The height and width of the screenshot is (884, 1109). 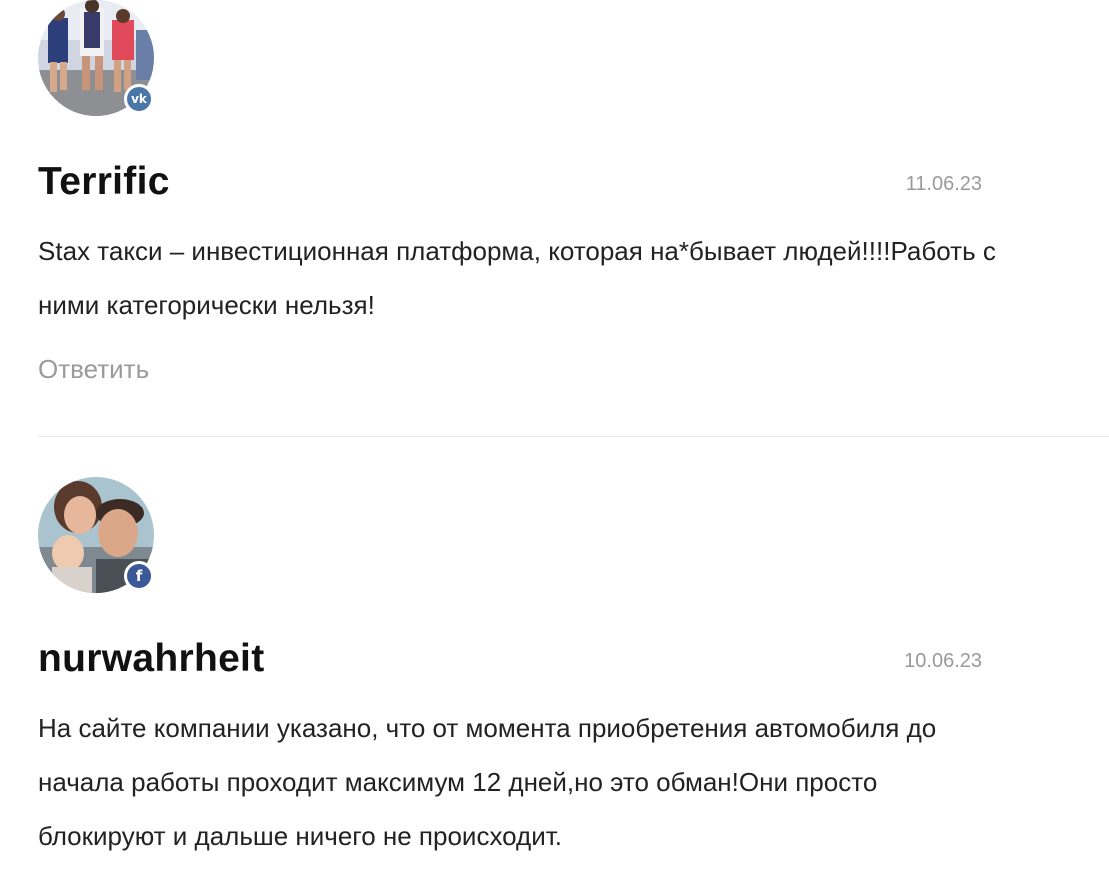 What do you see at coordinates (97, 59) in the screenshot?
I see `avatar-container: vk` at bounding box center [97, 59].